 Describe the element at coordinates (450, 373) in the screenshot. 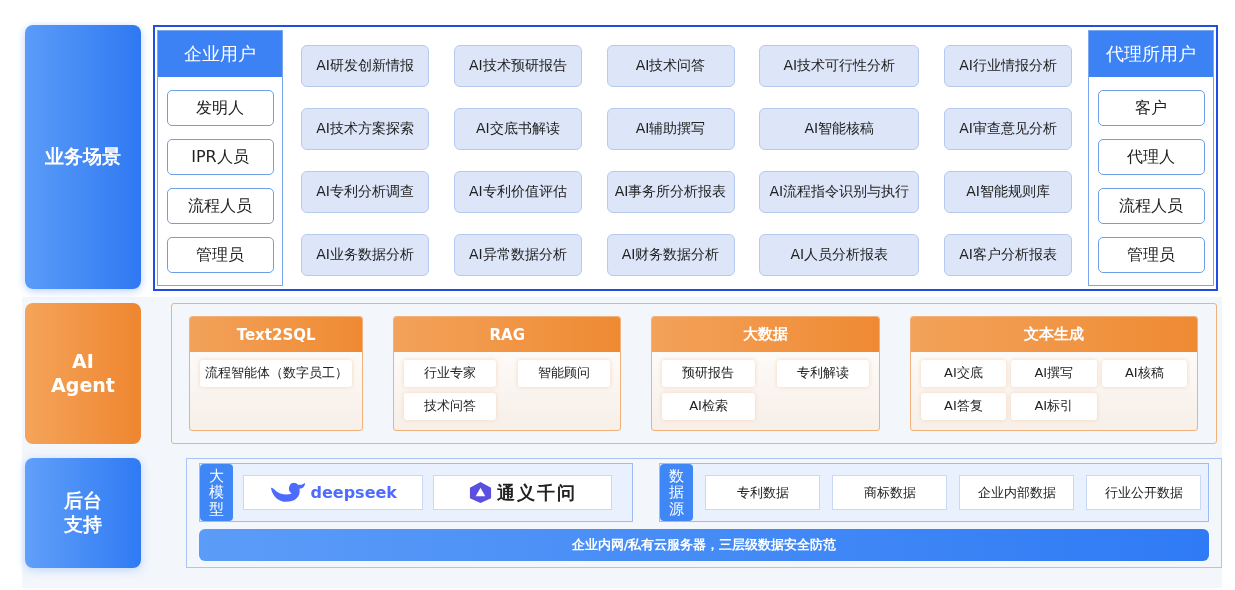

I see `capability-tag: 行业专家` at that location.